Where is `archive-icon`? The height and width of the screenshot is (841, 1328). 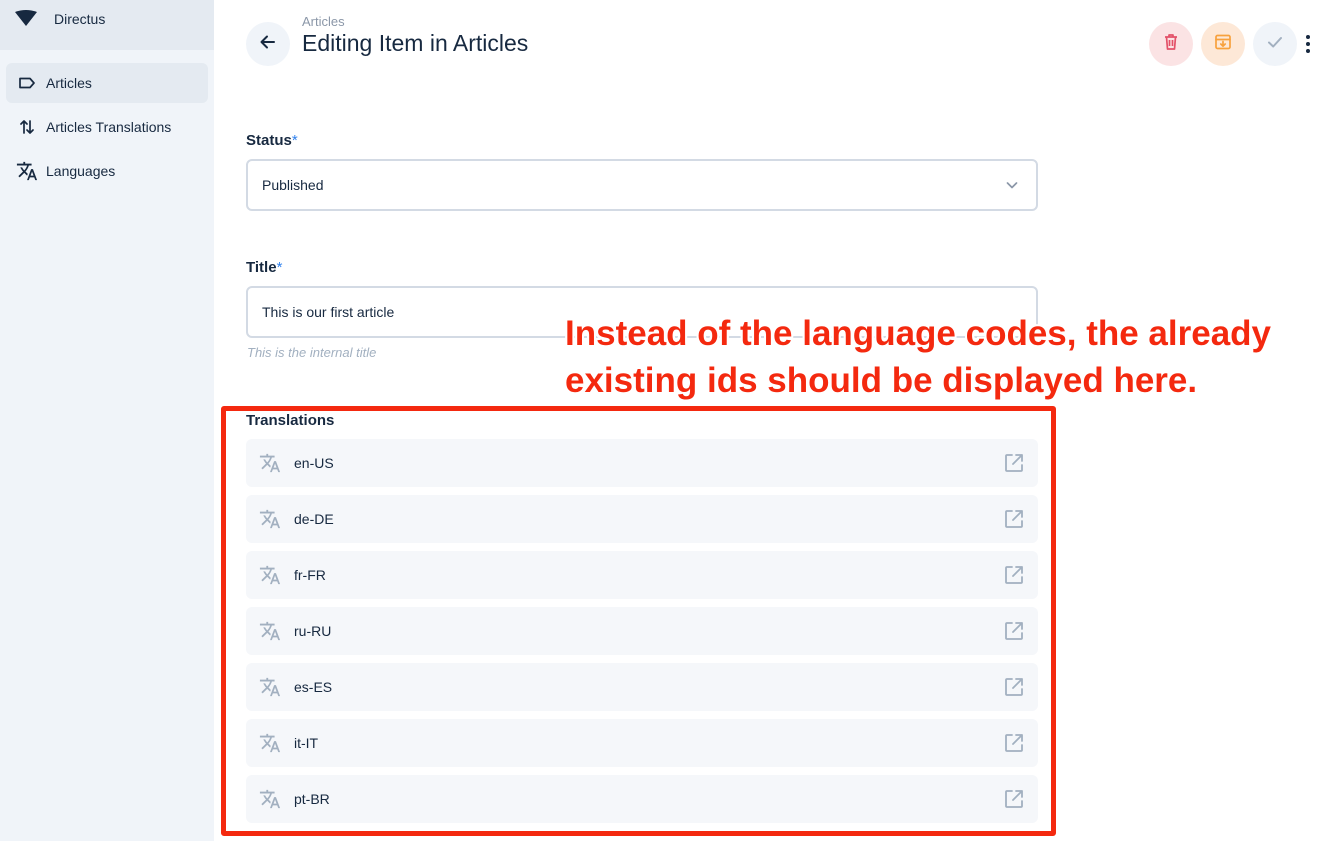
archive-icon is located at coordinates (1223, 44).